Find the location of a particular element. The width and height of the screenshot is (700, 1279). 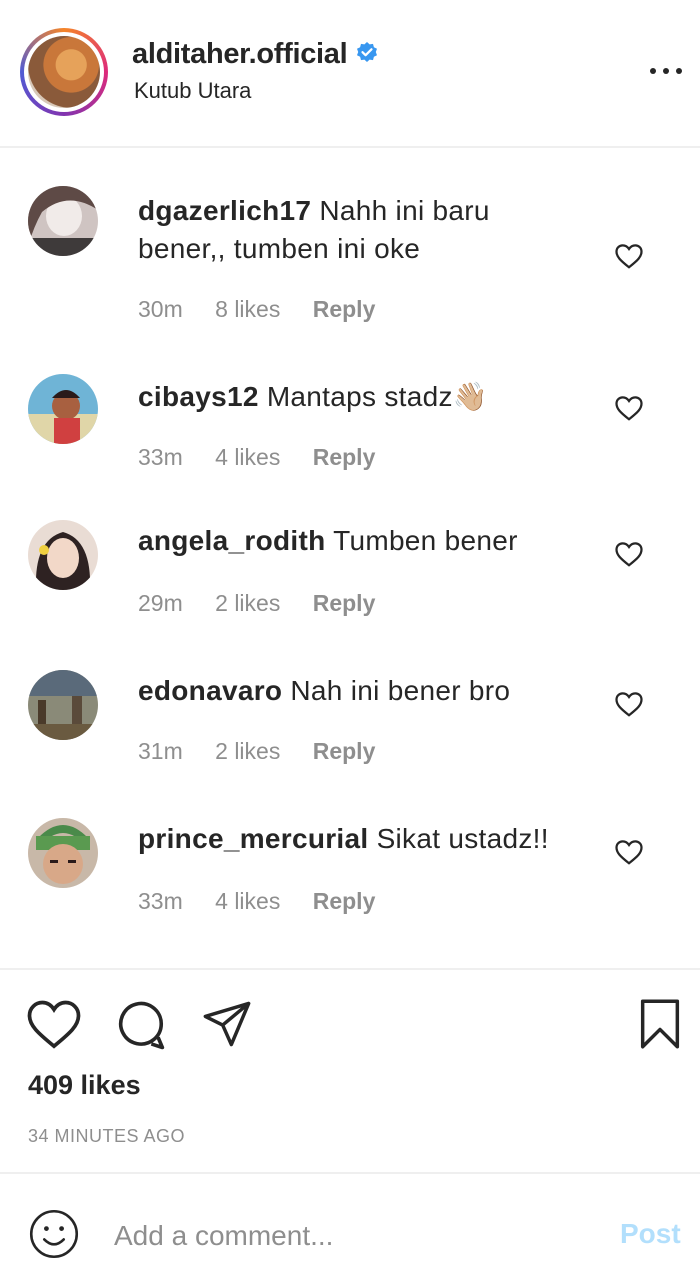

username: alditaher.official is located at coordinates (240, 54).